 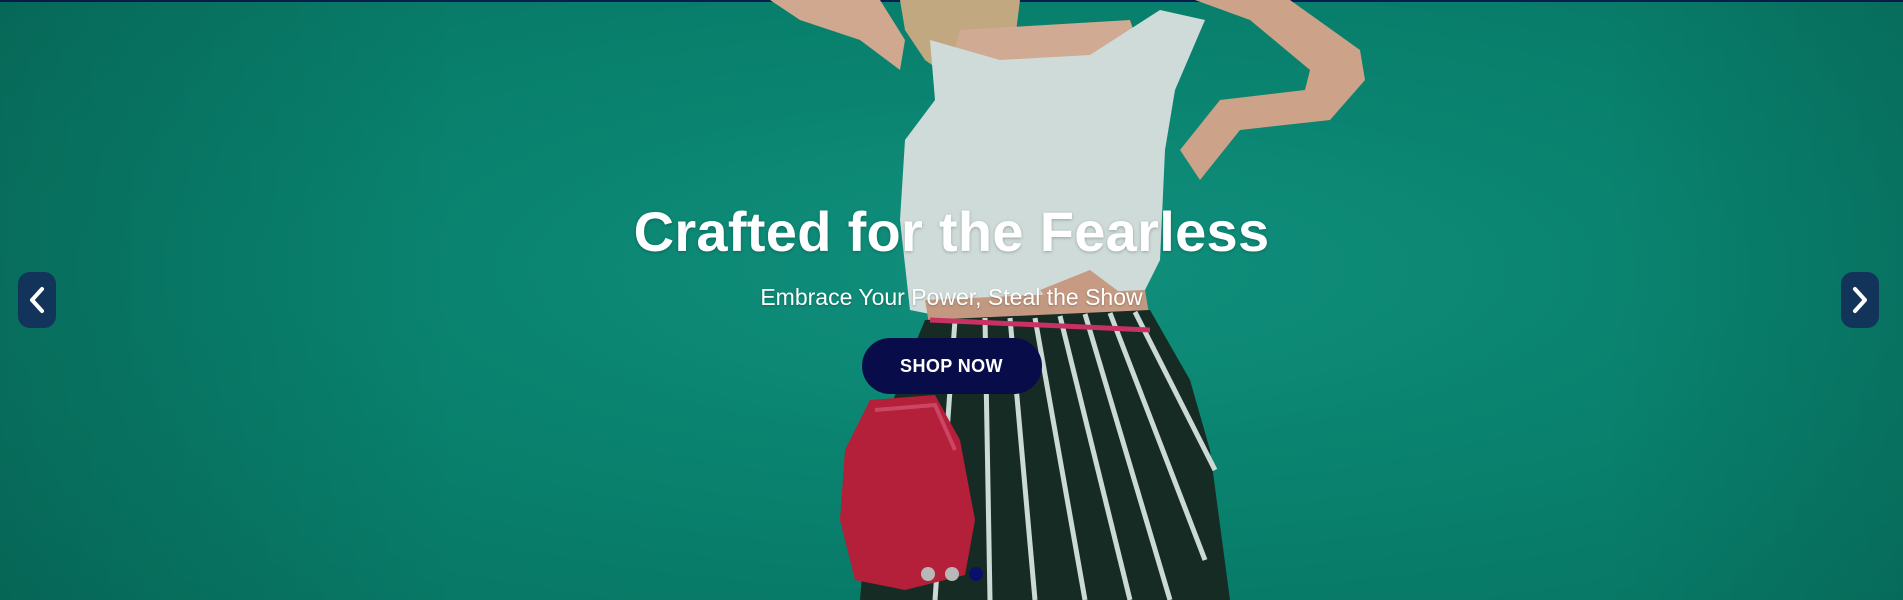 I want to click on chevron-right-icon, so click(x=1860, y=300).